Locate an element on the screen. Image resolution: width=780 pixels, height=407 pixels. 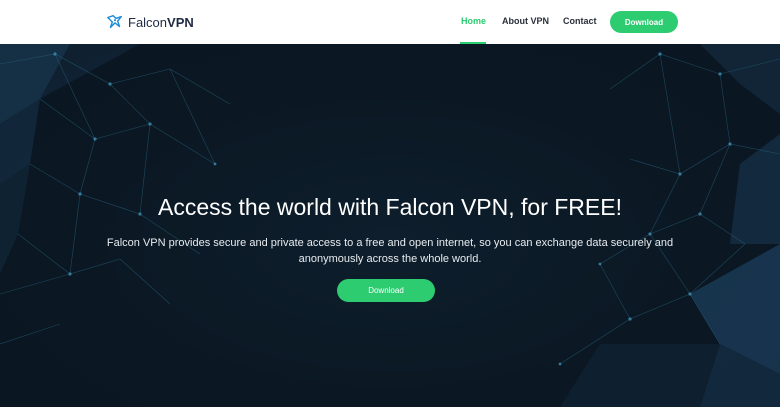
nav-contact-link: Contact is located at coordinates (580, 21).